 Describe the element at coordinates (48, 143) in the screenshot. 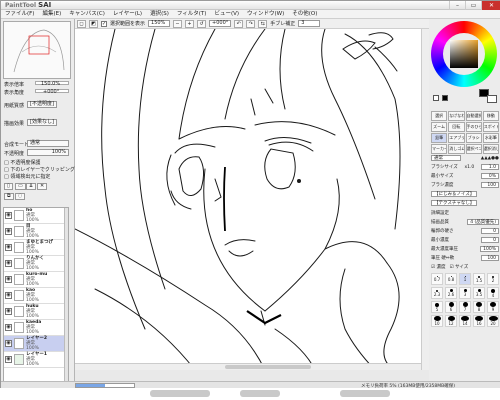

I see `blend-mode-select: 通常` at that location.